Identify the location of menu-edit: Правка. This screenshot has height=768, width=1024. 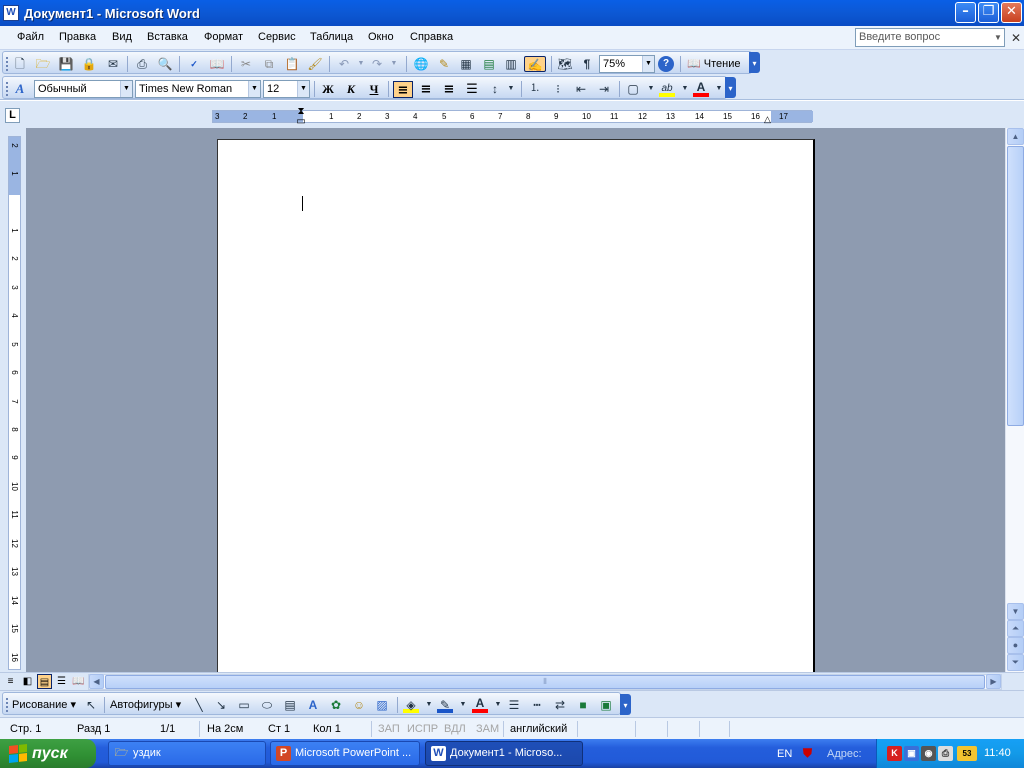
(77, 37).